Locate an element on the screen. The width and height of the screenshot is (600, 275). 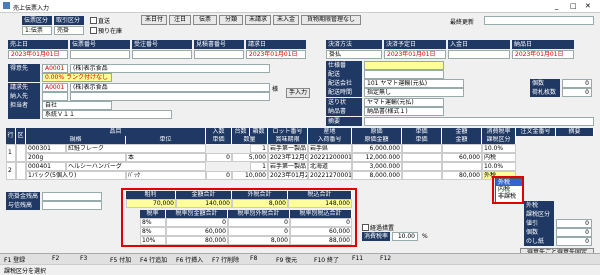
mi-seikyu-button: 未請求 is located at coordinates (258, 20).